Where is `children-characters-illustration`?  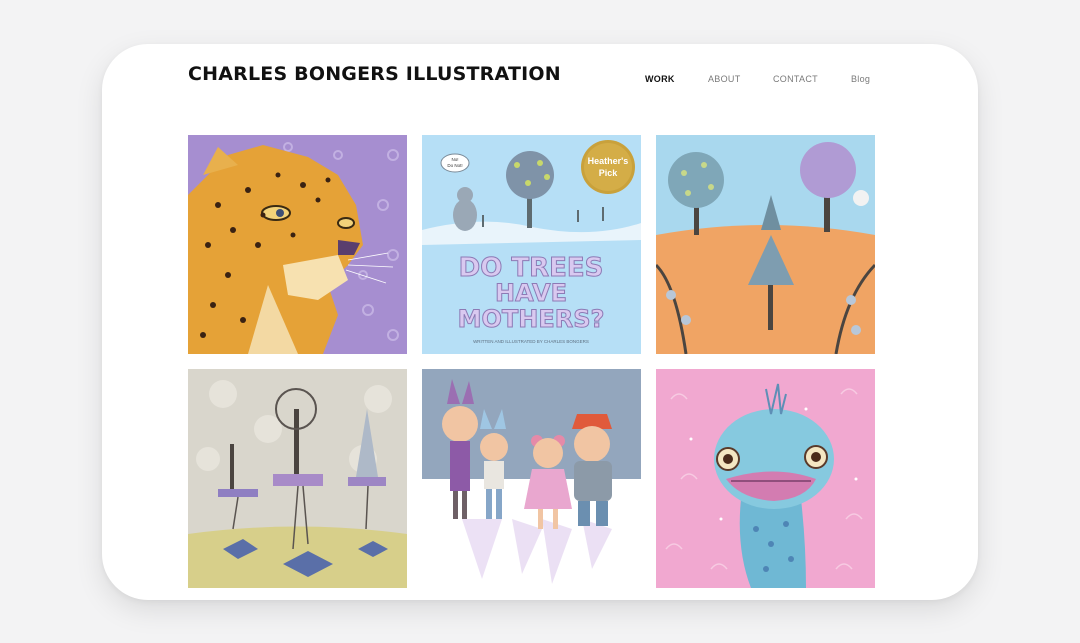
children-characters-illustration is located at coordinates (531, 478).